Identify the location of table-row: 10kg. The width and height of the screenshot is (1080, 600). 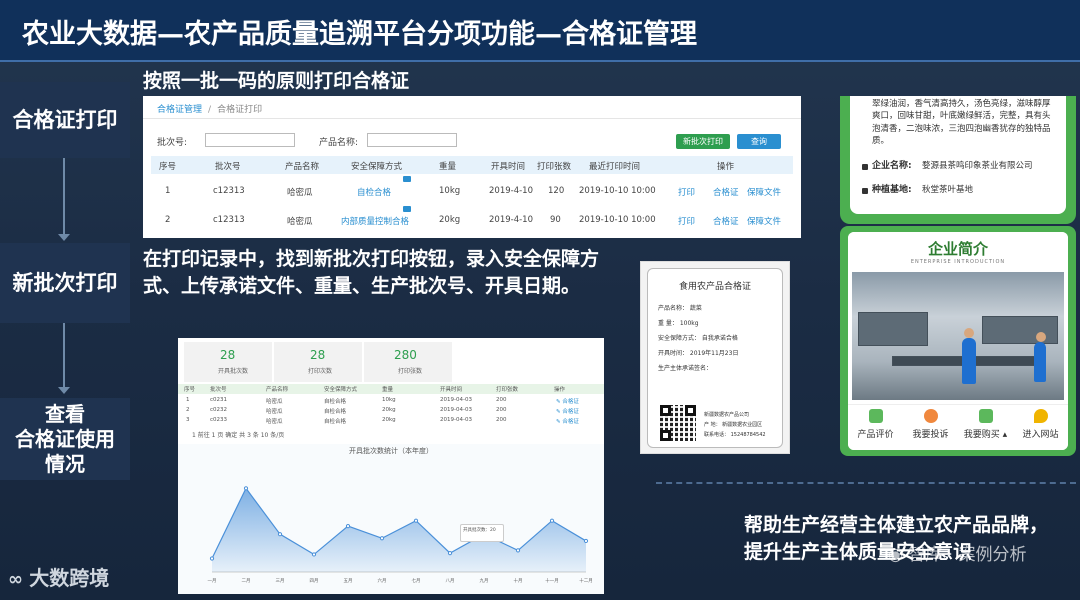
(450, 191).